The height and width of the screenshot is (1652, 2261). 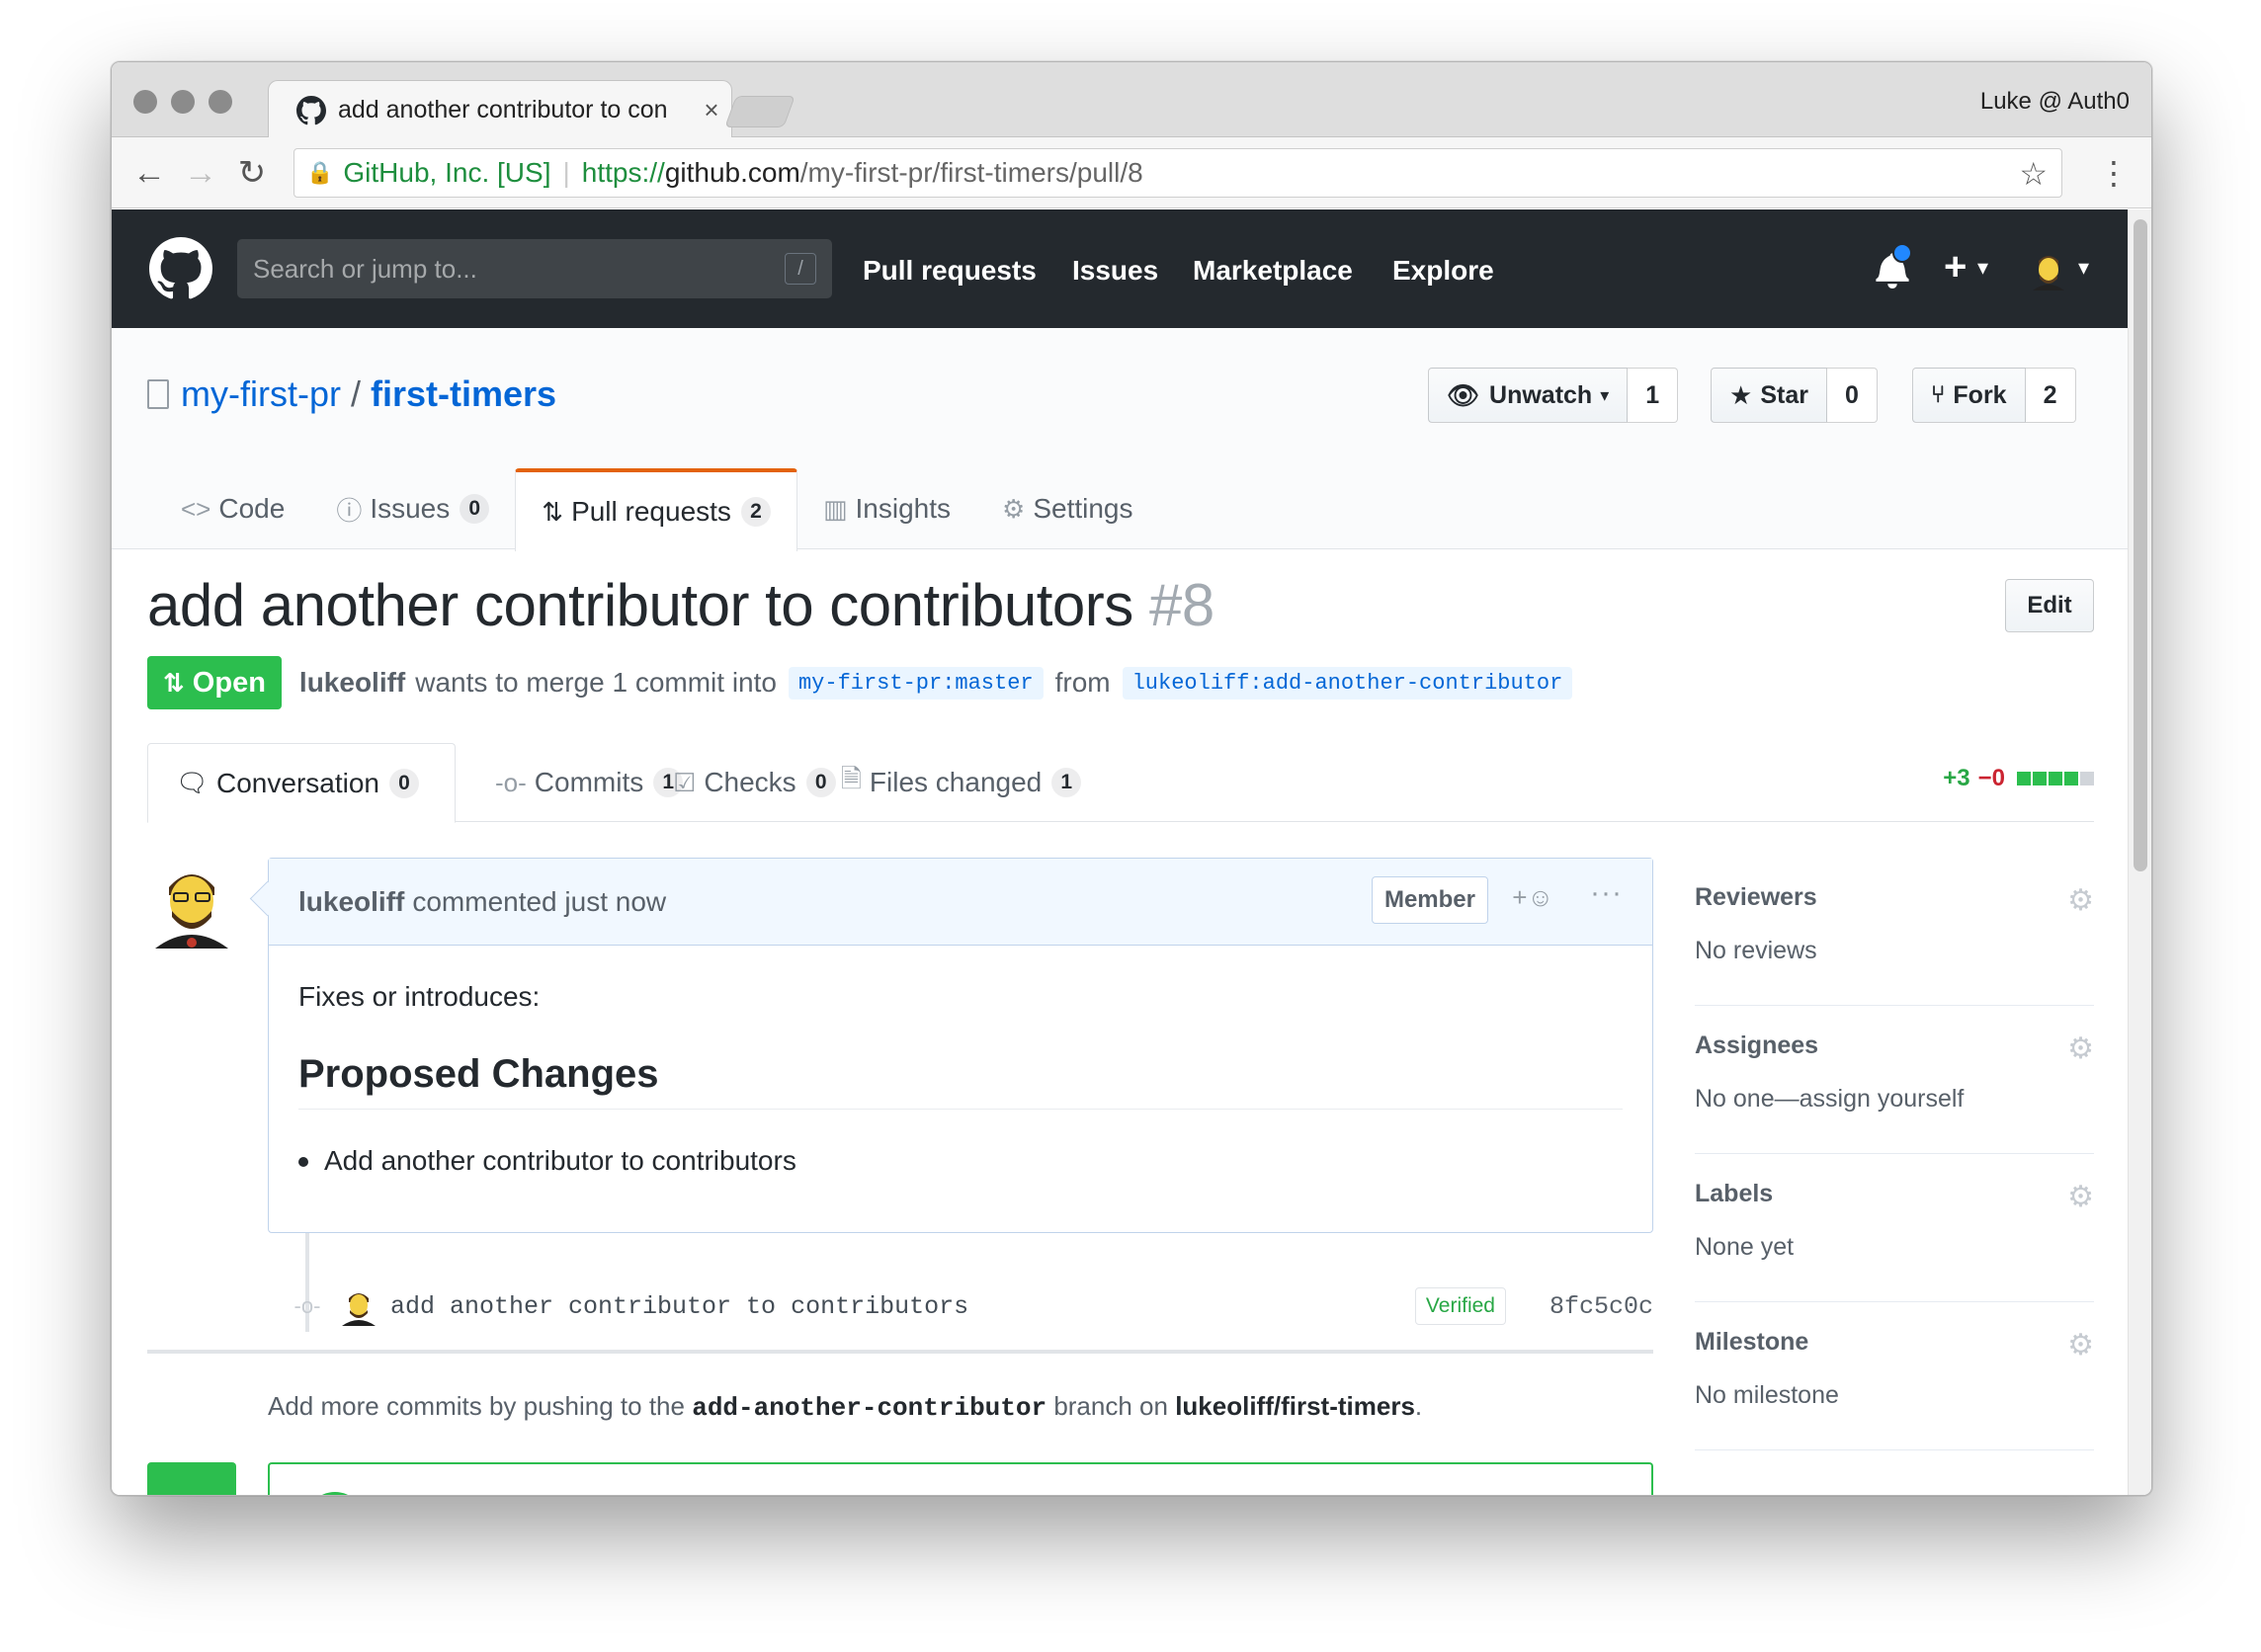 I want to click on checklist-icon: ☑, so click(x=685, y=782).